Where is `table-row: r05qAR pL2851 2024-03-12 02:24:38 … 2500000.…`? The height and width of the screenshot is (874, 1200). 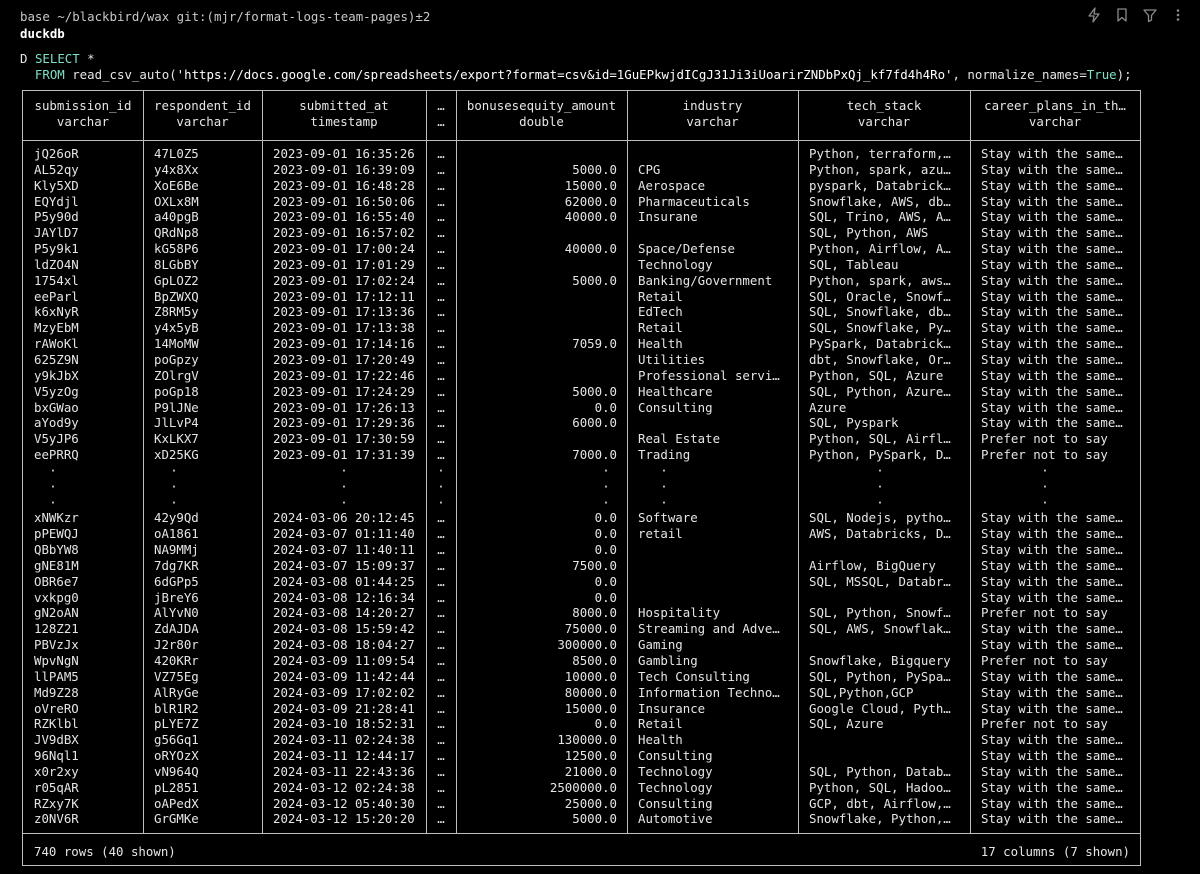
table-row: r05qAR pL2851 2024-03-12 02:24:38 … 2500000.… is located at coordinates (581, 788).